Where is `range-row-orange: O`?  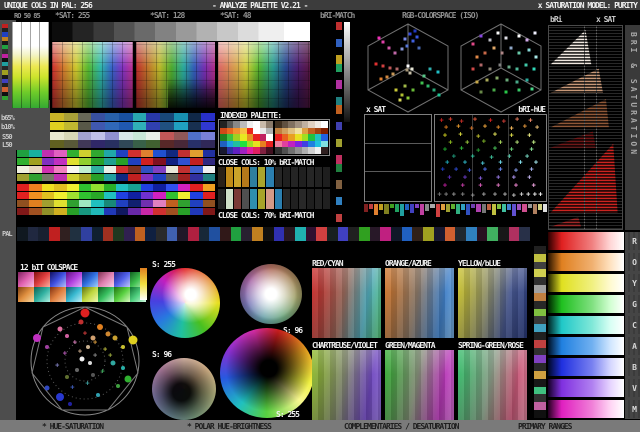
range-row-orange: O is located at coordinates (594, 262).